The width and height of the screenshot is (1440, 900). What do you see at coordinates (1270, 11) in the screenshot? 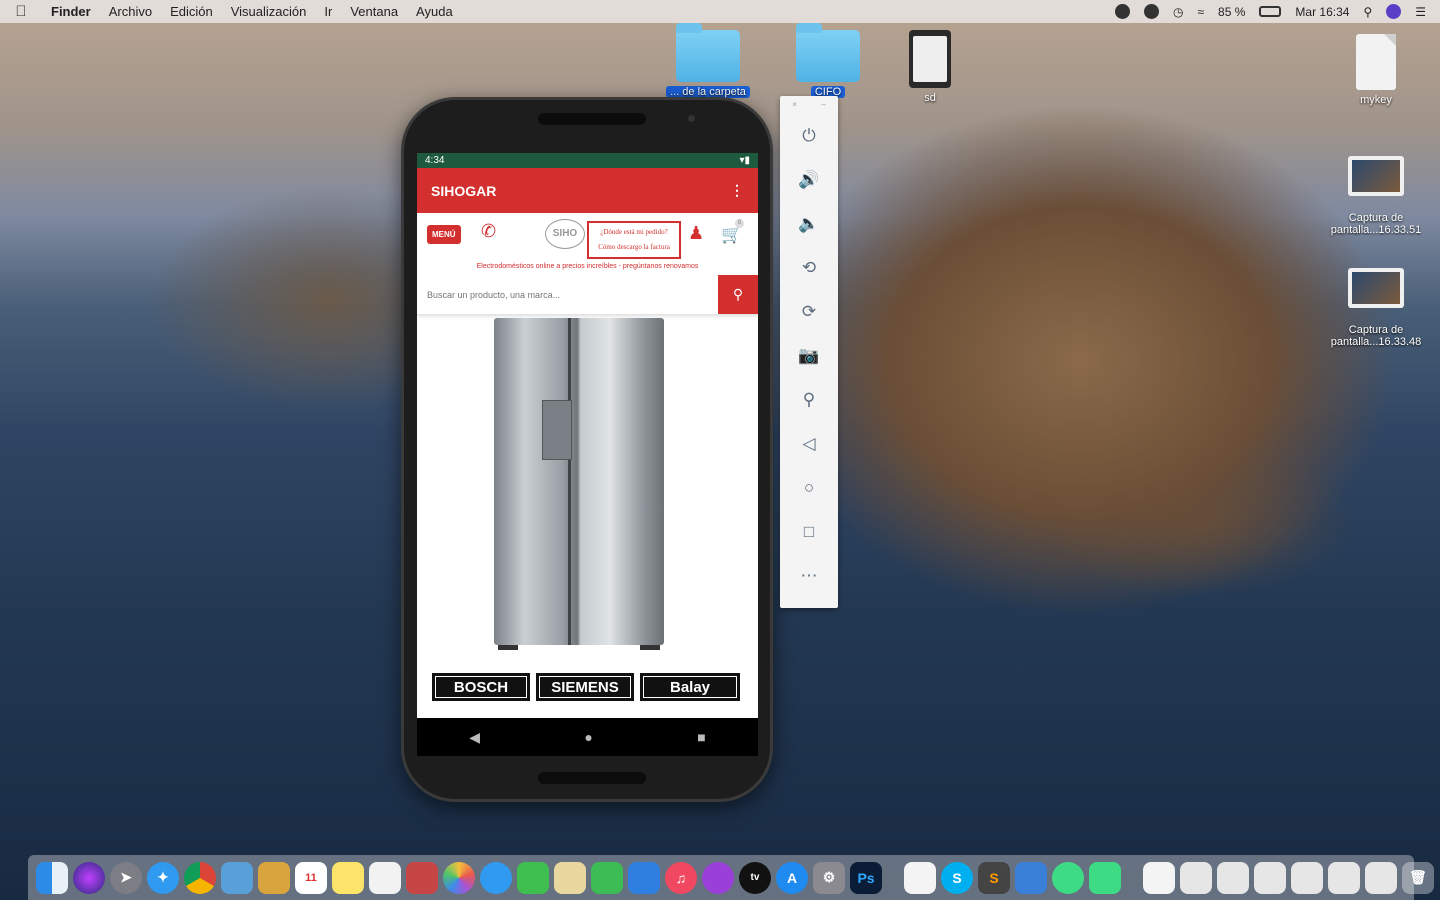
I see `battery-icon` at bounding box center [1270, 11].